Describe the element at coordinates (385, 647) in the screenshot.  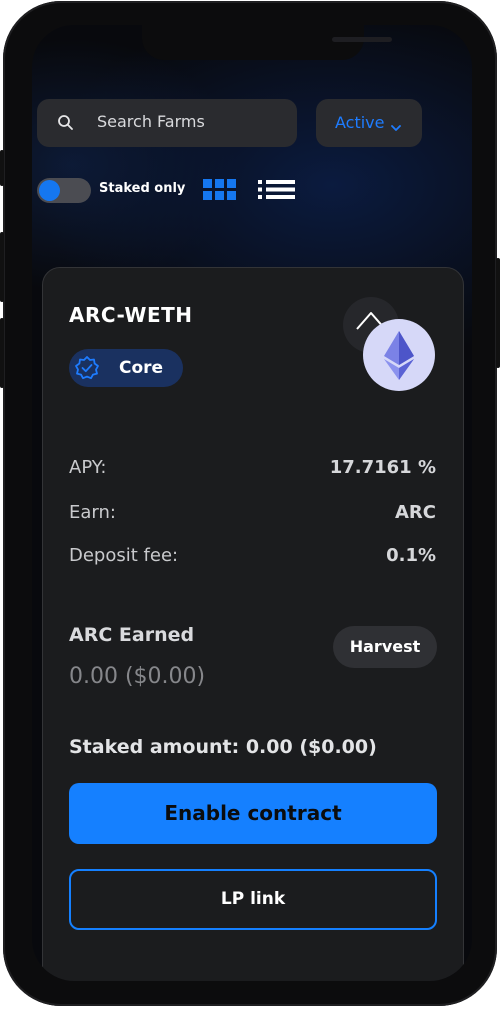
I see `harvest-button: Harvest` at that location.